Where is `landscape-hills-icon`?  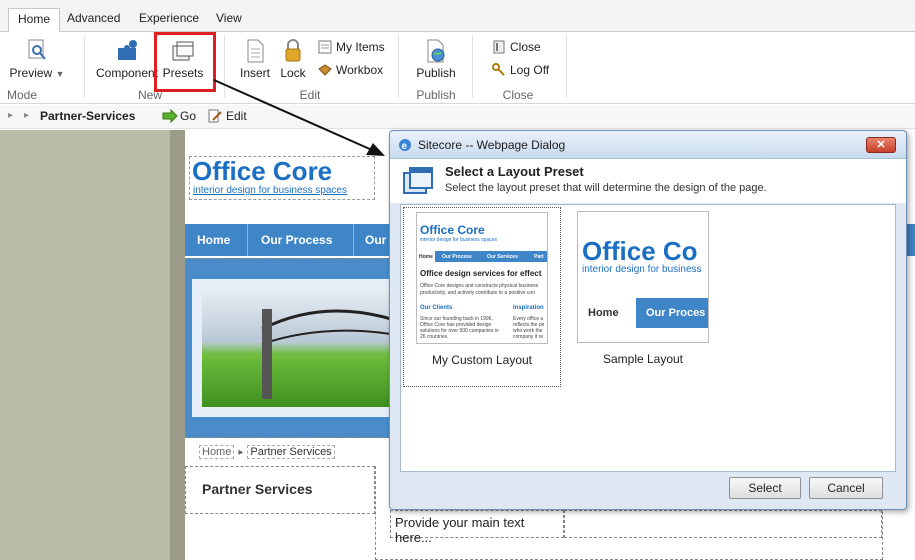
landscape-hills-icon is located at coordinates (326, 354).